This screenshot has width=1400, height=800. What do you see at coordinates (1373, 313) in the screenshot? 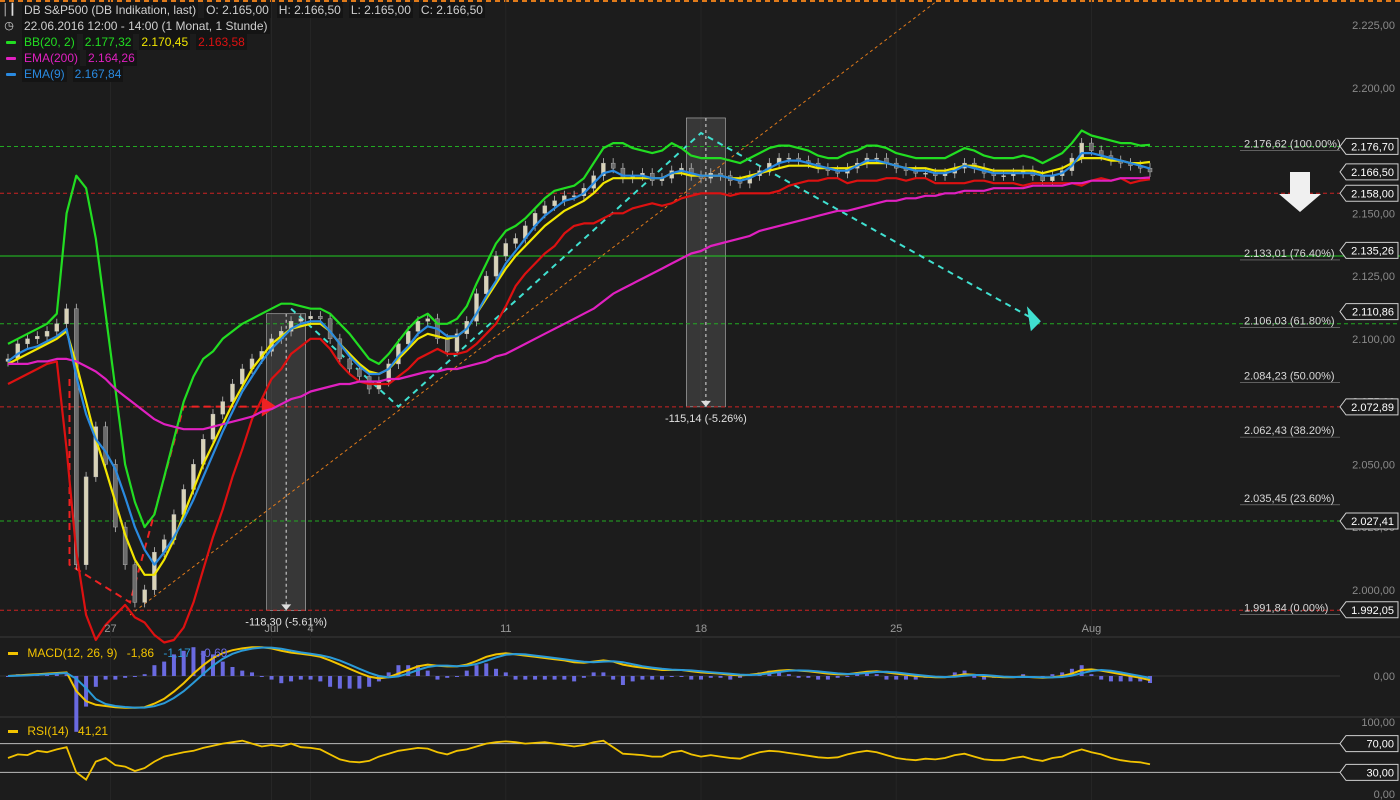
I see `price-tag-label: 2.110,86` at bounding box center [1373, 313].